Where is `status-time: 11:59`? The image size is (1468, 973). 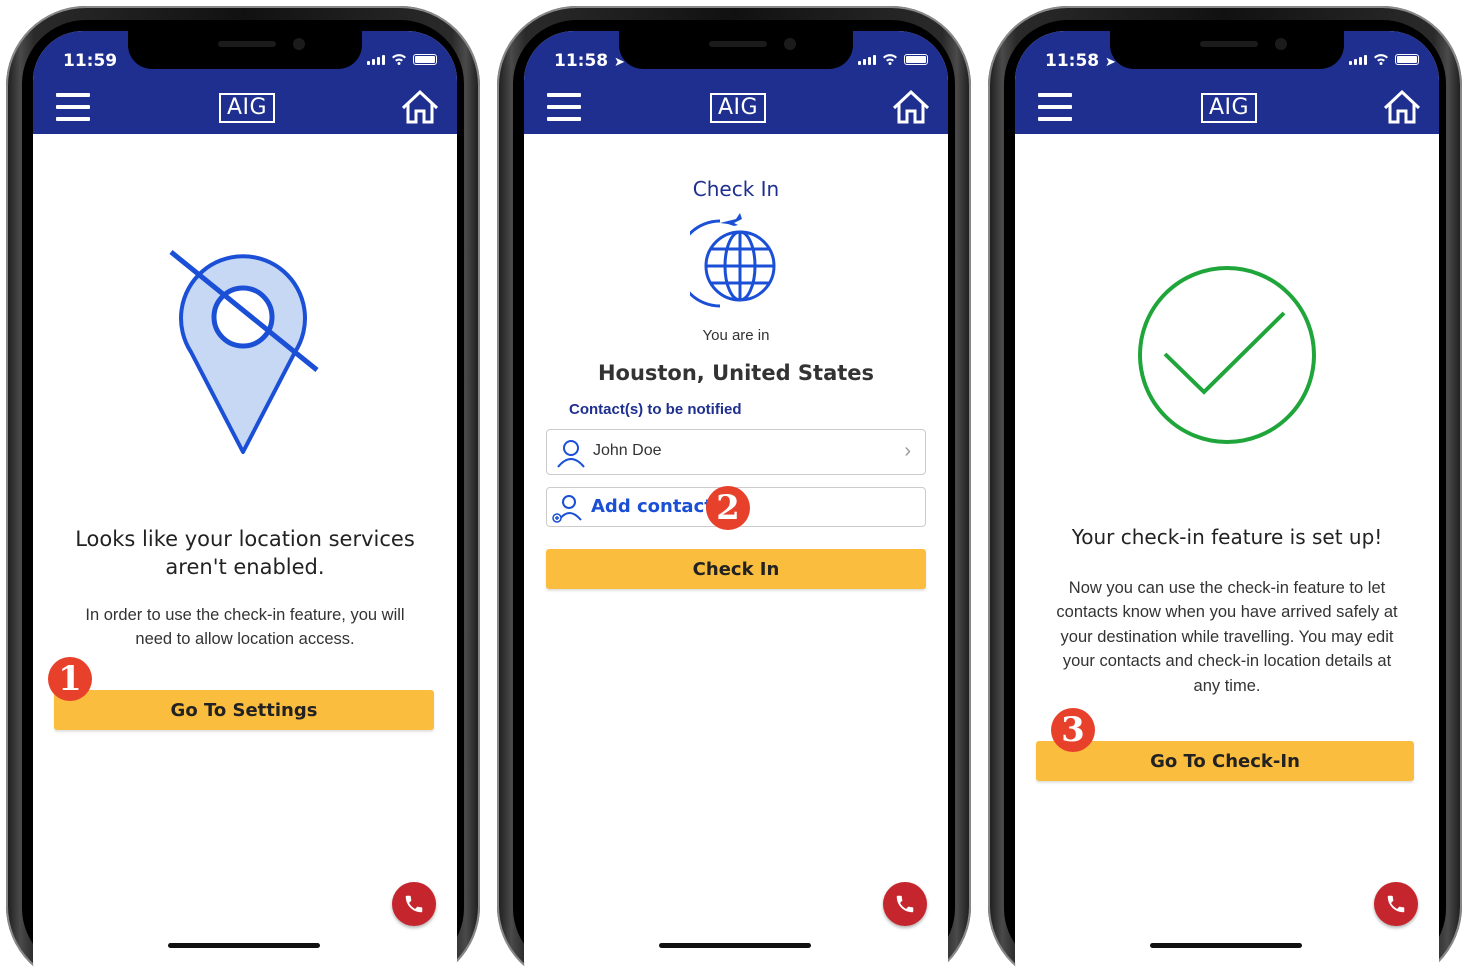 status-time: 11:59 is located at coordinates (90, 61).